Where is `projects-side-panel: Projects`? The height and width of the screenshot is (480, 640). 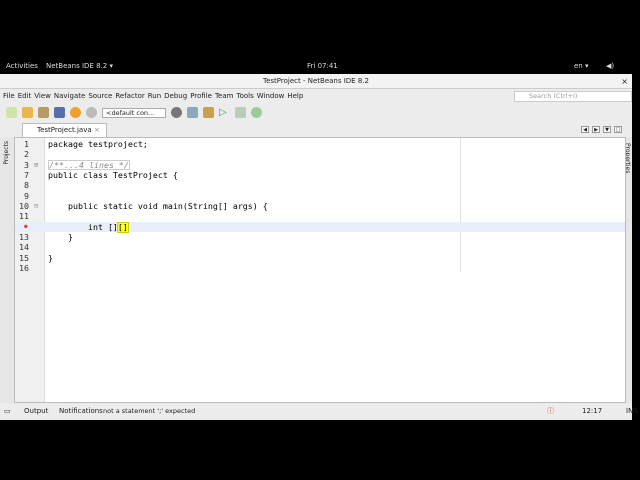
projects-side-panel: Projects is located at coordinates (7, 270).